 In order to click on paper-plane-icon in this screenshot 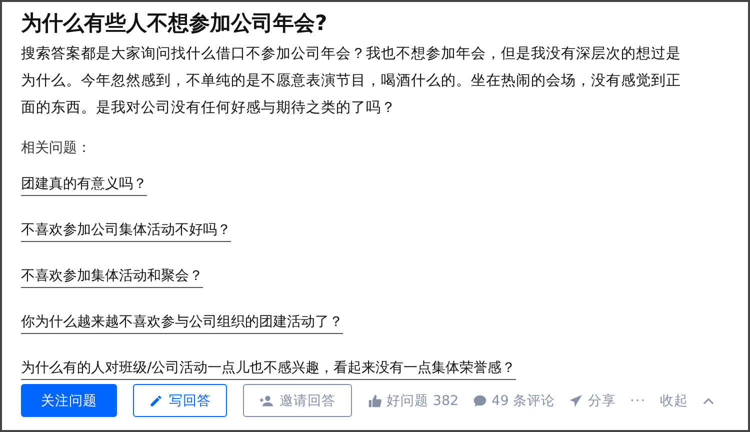, I will do `click(576, 401)`.